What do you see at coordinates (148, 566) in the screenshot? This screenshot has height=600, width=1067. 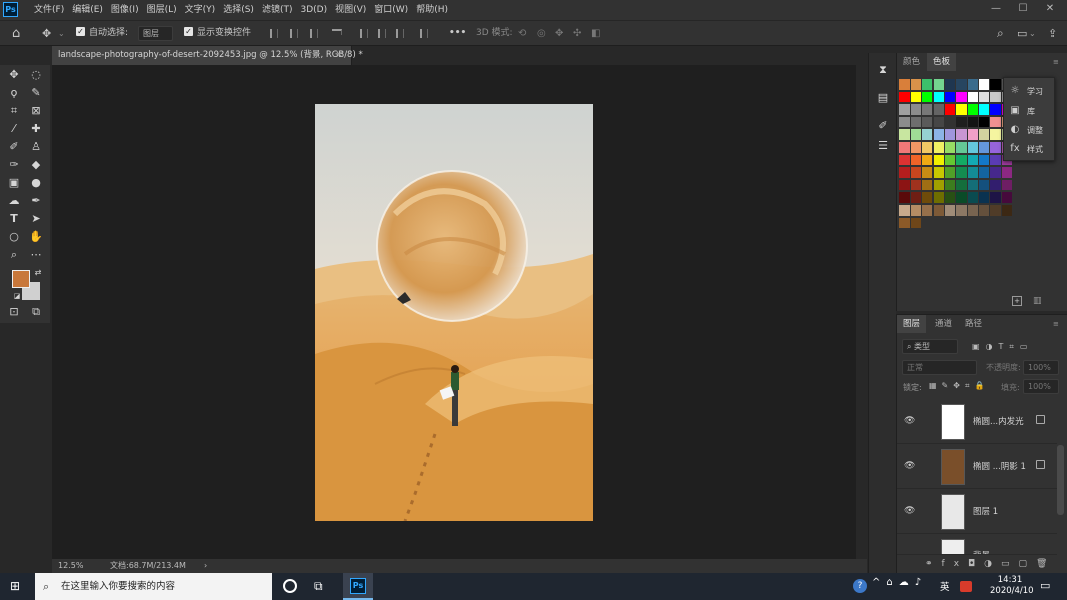 I see `doc-info: 文档:68.7M/213.4M` at bounding box center [148, 566].